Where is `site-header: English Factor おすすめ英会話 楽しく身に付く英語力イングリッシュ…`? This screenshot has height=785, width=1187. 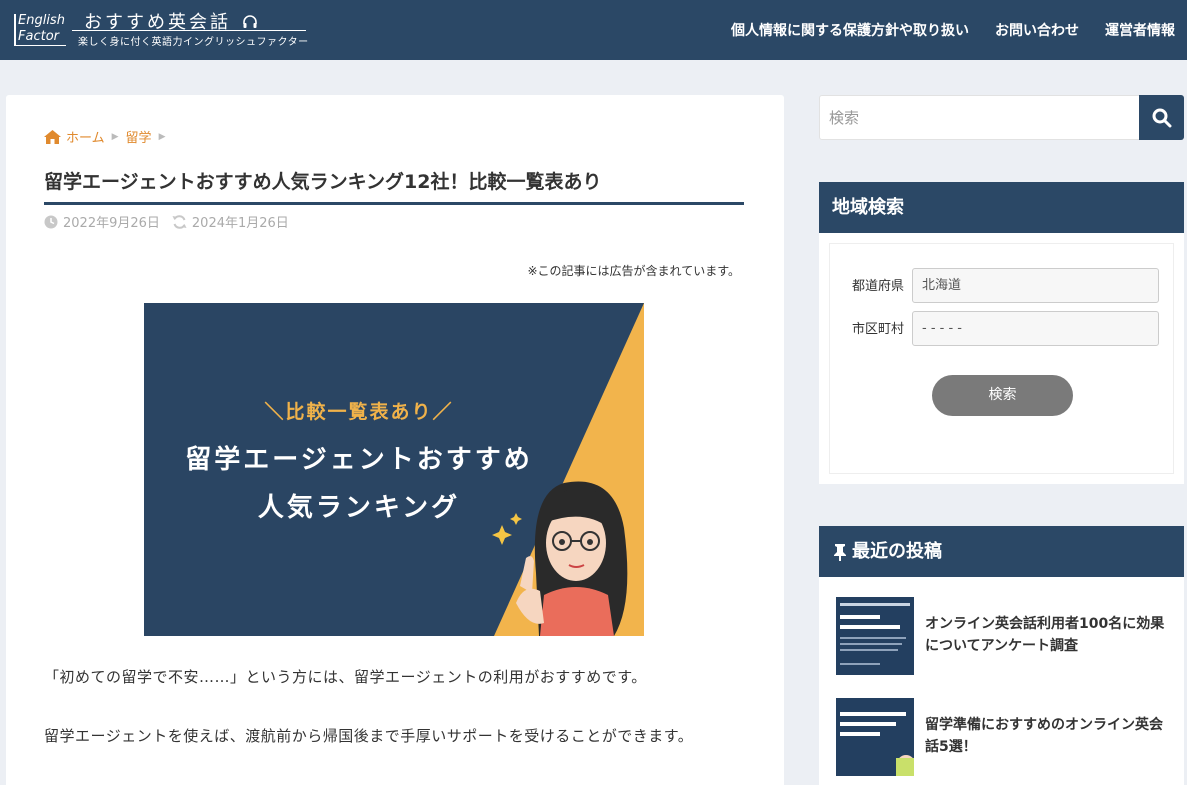
site-header: English Factor おすすめ英会話 楽しく身に付く英語力イングリッシュ… is located at coordinates (593, 30).